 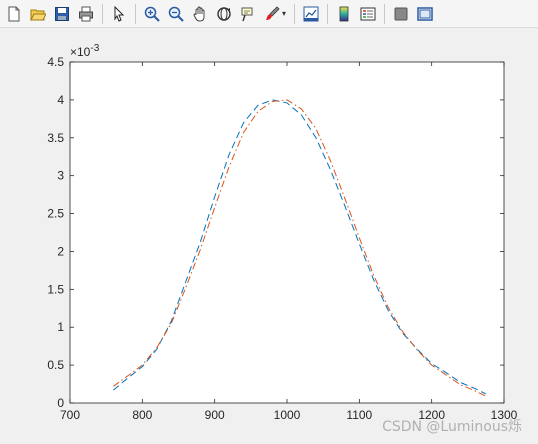 I want to click on x-tick-label: 900, so click(x=215, y=415).